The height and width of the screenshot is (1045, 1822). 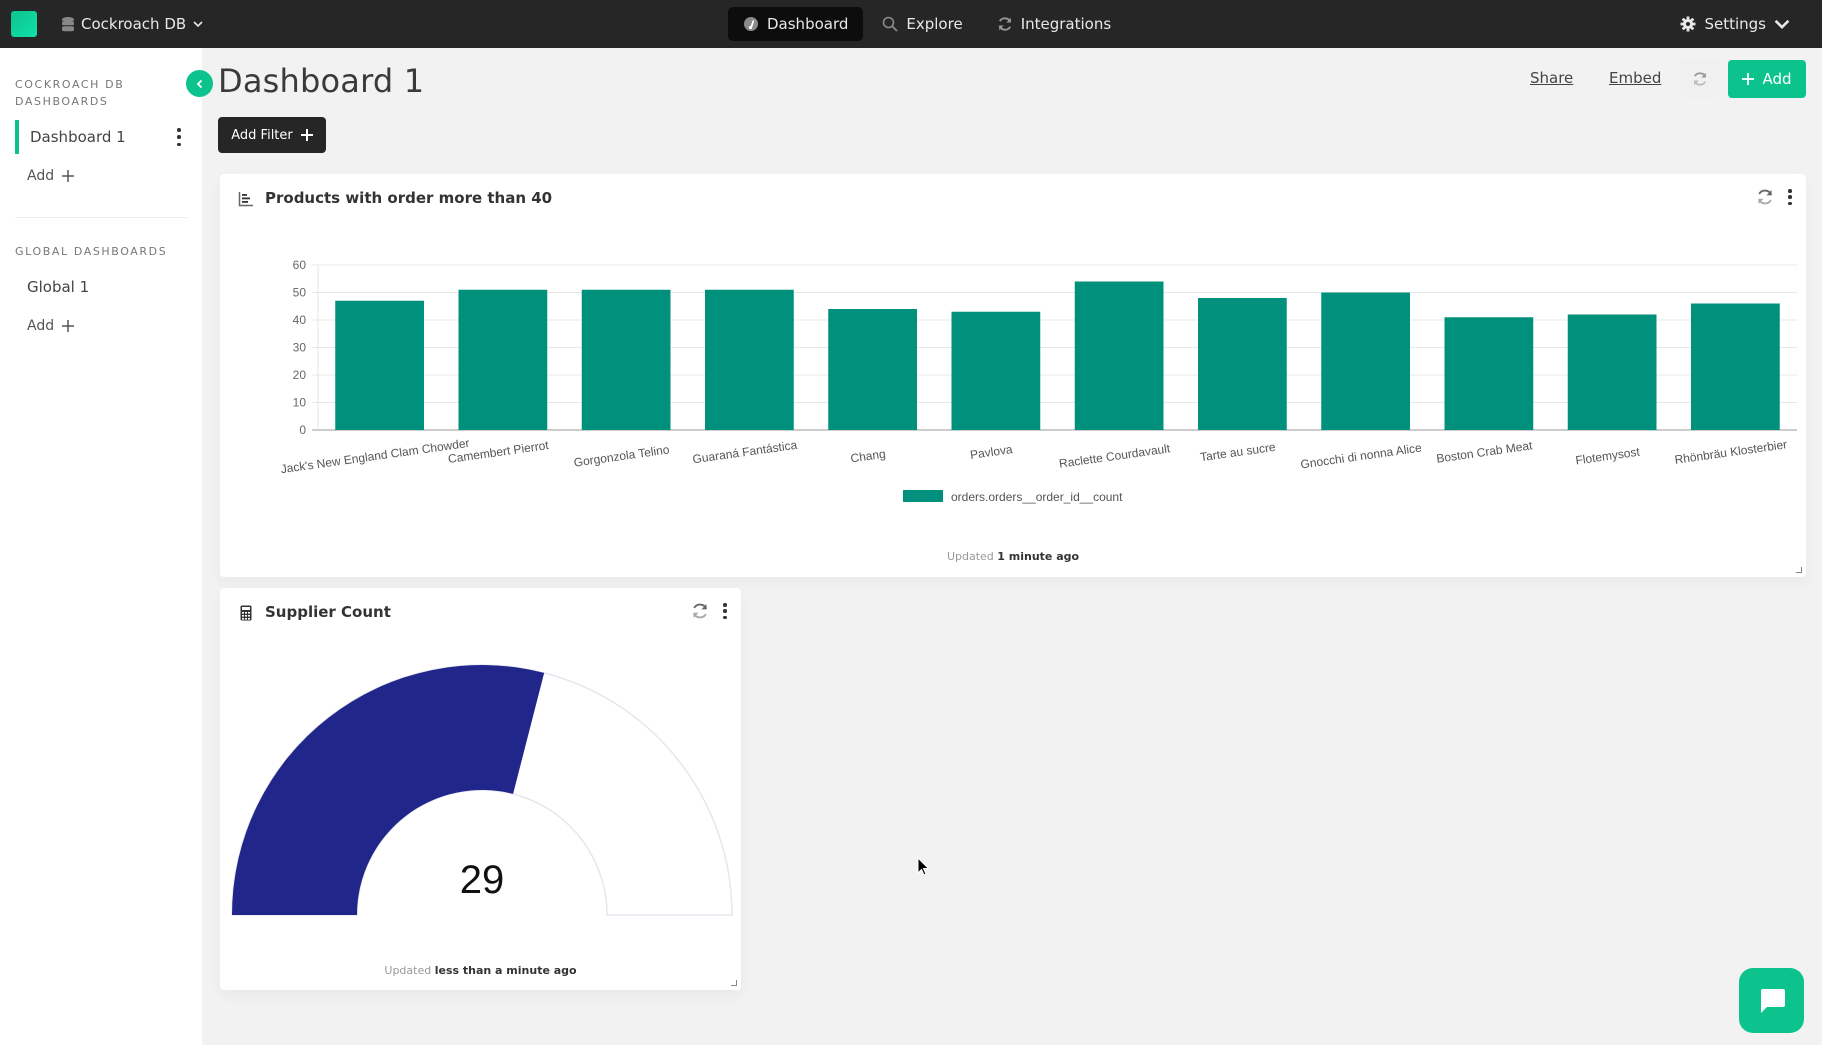 What do you see at coordinates (1688, 24) in the screenshot?
I see `gear-icon` at bounding box center [1688, 24].